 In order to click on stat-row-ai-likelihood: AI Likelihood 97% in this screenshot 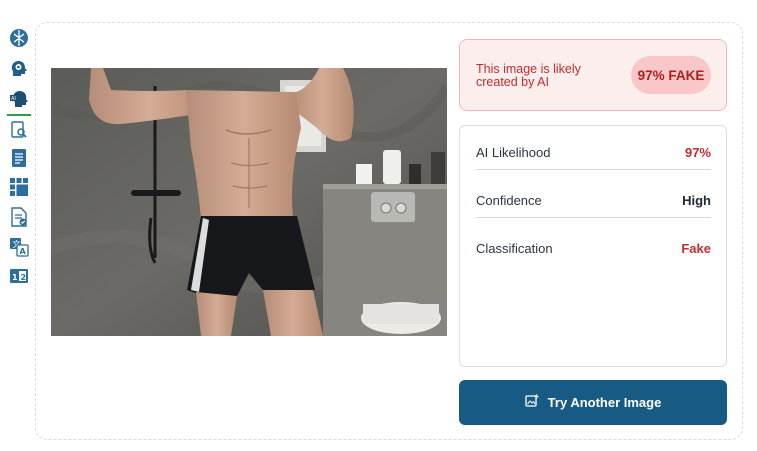, I will do `click(593, 152)`.